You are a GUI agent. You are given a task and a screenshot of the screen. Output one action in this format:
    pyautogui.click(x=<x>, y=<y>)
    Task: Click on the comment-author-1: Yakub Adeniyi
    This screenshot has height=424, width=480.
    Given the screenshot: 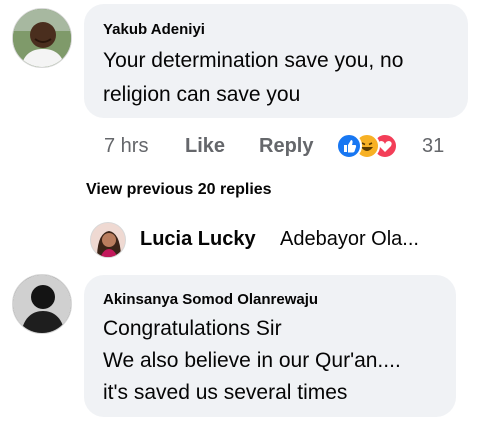 What is the action you would take?
    pyautogui.click(x=154, y=29)
    